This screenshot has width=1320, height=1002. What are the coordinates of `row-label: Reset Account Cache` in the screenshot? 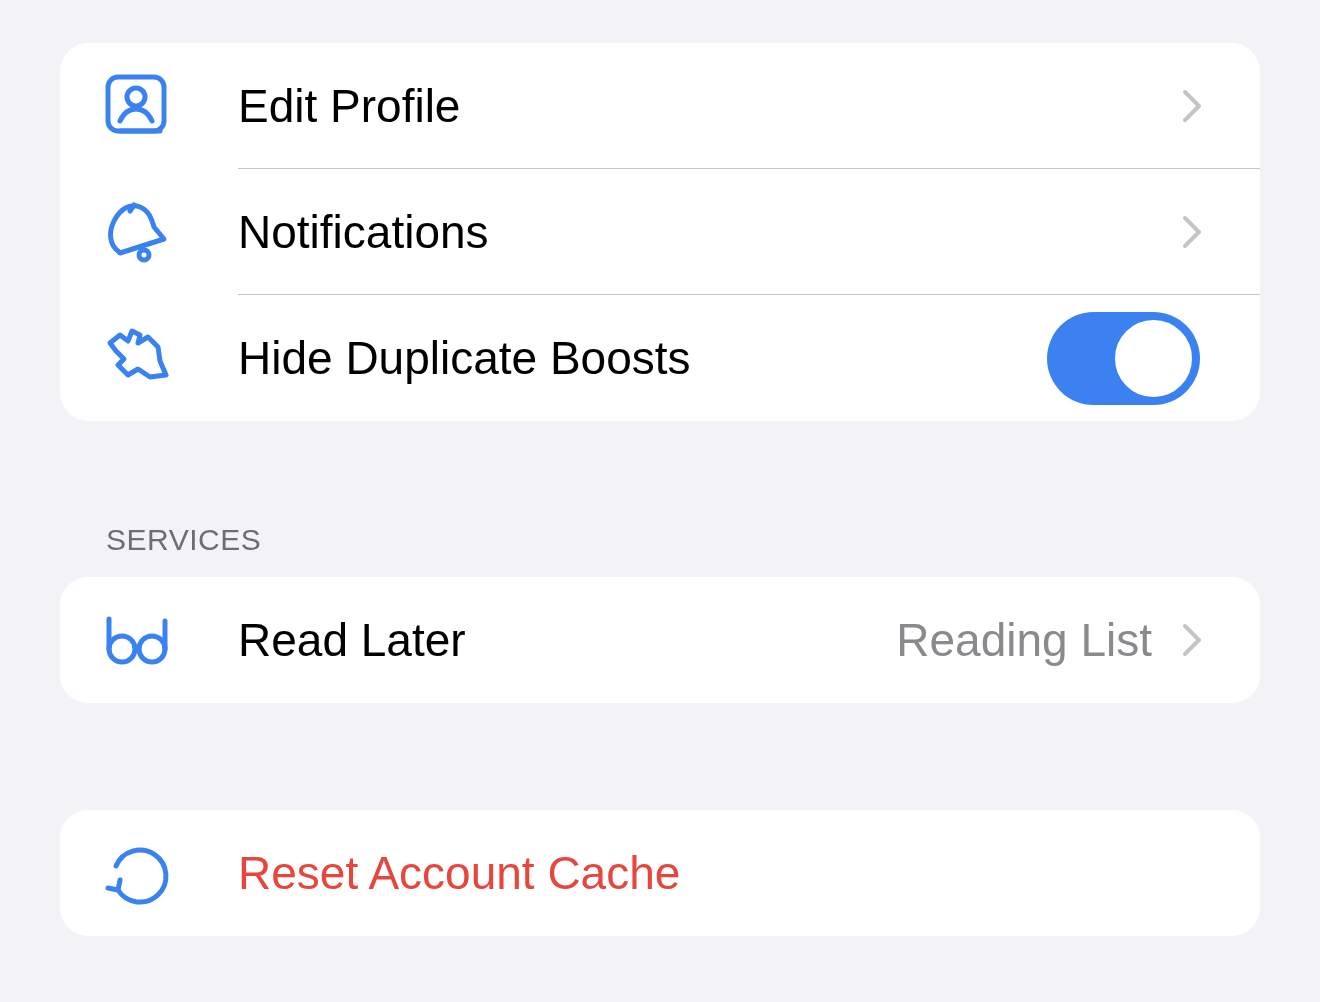 It's located at (720, 873).